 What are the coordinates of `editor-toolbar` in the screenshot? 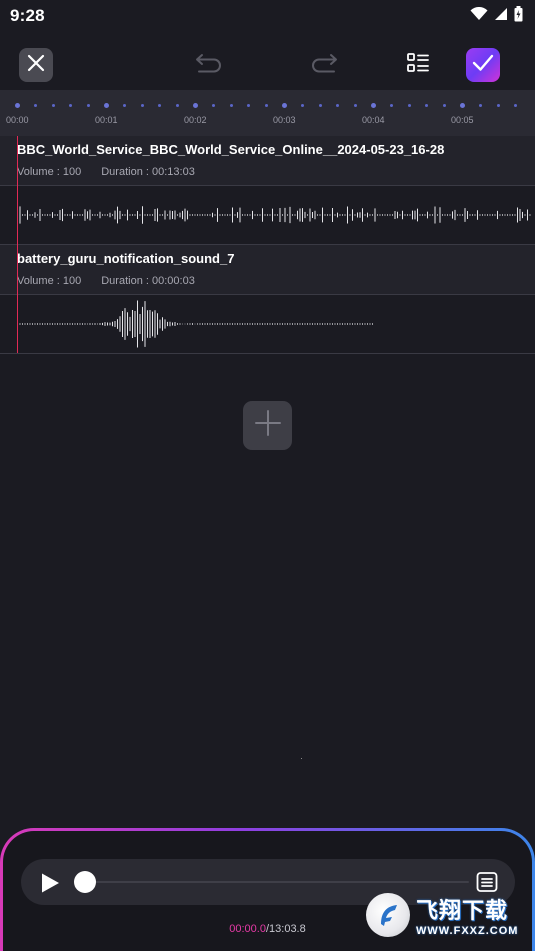 It's located at (267, 65).